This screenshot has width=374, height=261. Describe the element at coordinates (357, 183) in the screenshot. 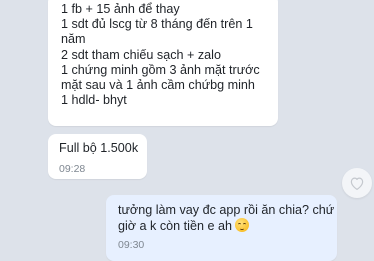

I see `reaction-button` at that location.